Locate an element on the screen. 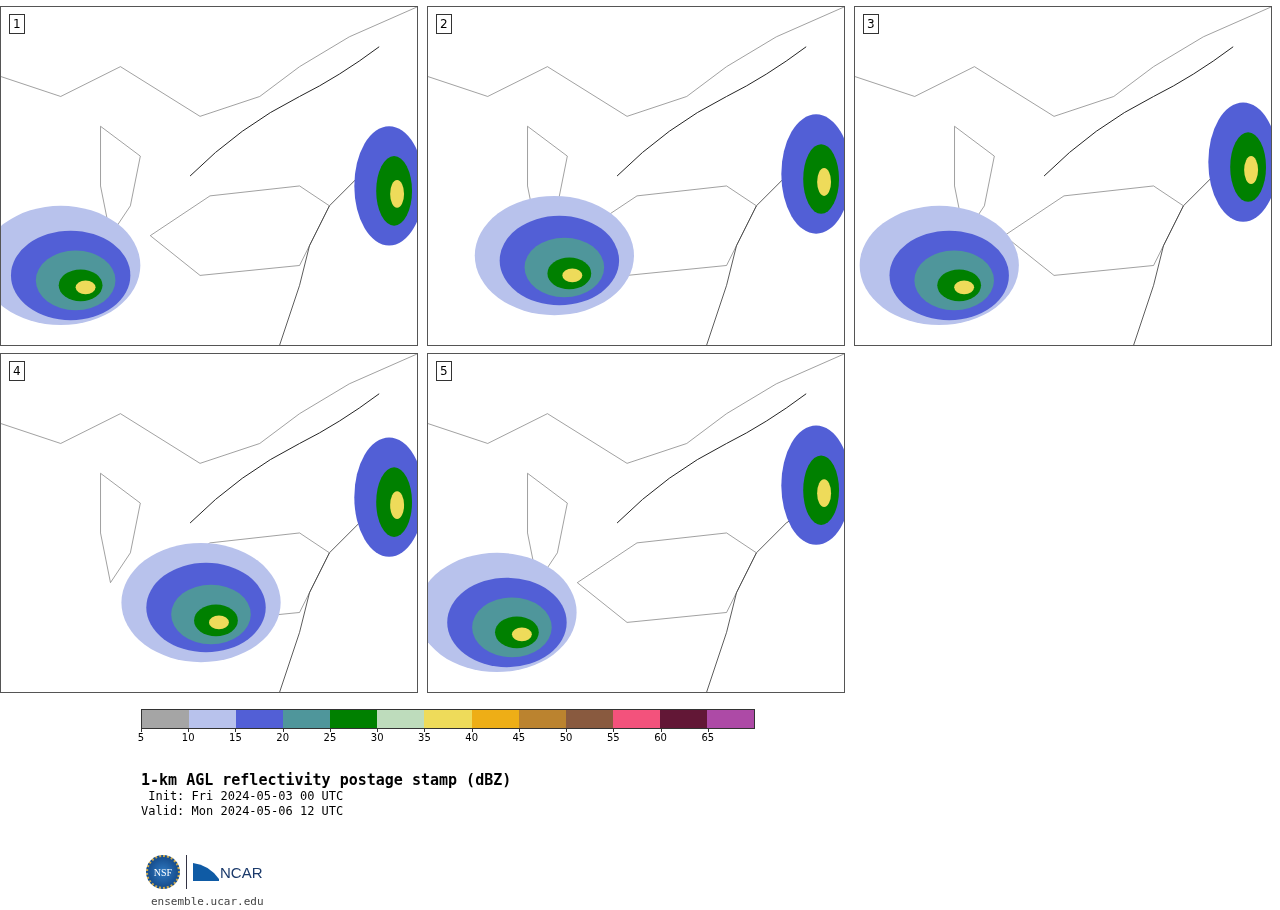 The height and width of the screenshot is (910, 1280). scale-tick-label: 20 is located at coordinates (283, 737).